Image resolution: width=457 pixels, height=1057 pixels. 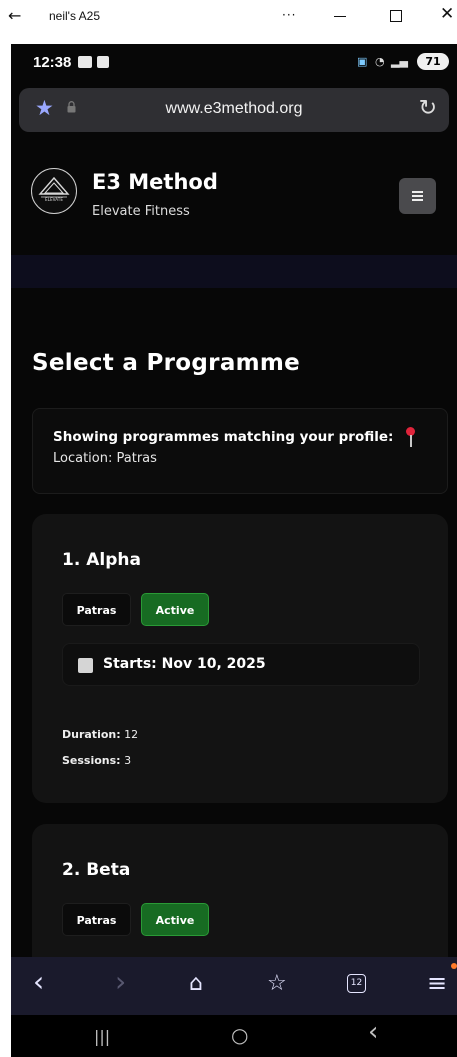 What do you see at coordinates (380, 61) in the screenshot?
I see `wifi-icon: ◔` at bounding box center [380, 61].